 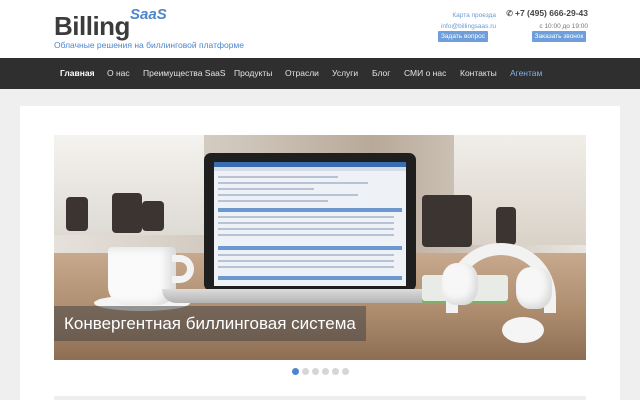 I want to click on mouse-image, so click(x=523, y=330).